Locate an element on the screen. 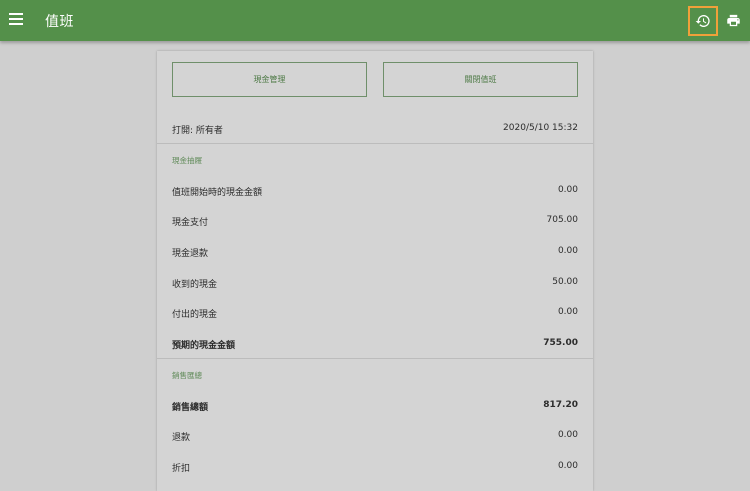  cash-drawer-title: 現金抽屜 is located at coordinates (187, 160).